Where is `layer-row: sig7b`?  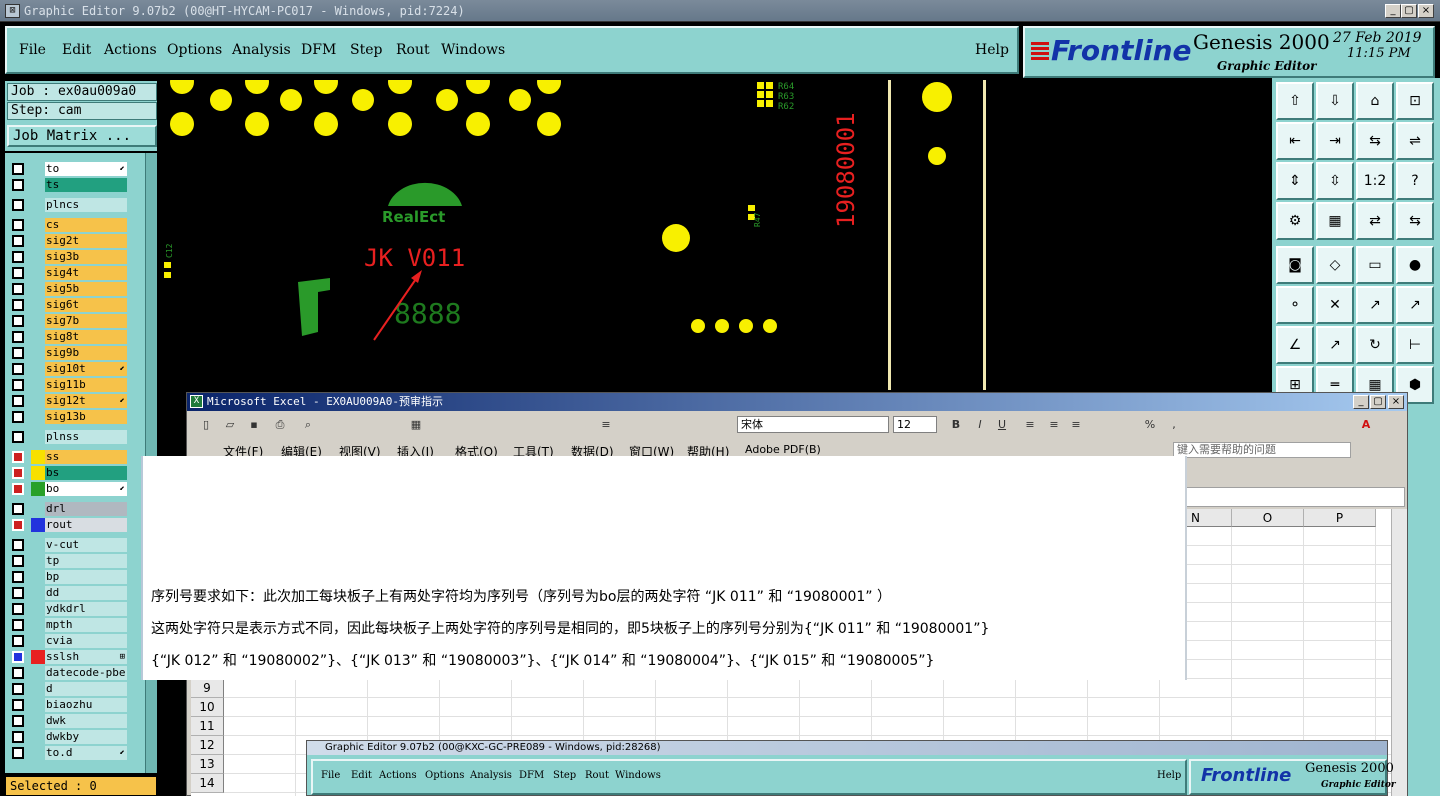 layer-row: sig7b is located at coordinates (75, 321).